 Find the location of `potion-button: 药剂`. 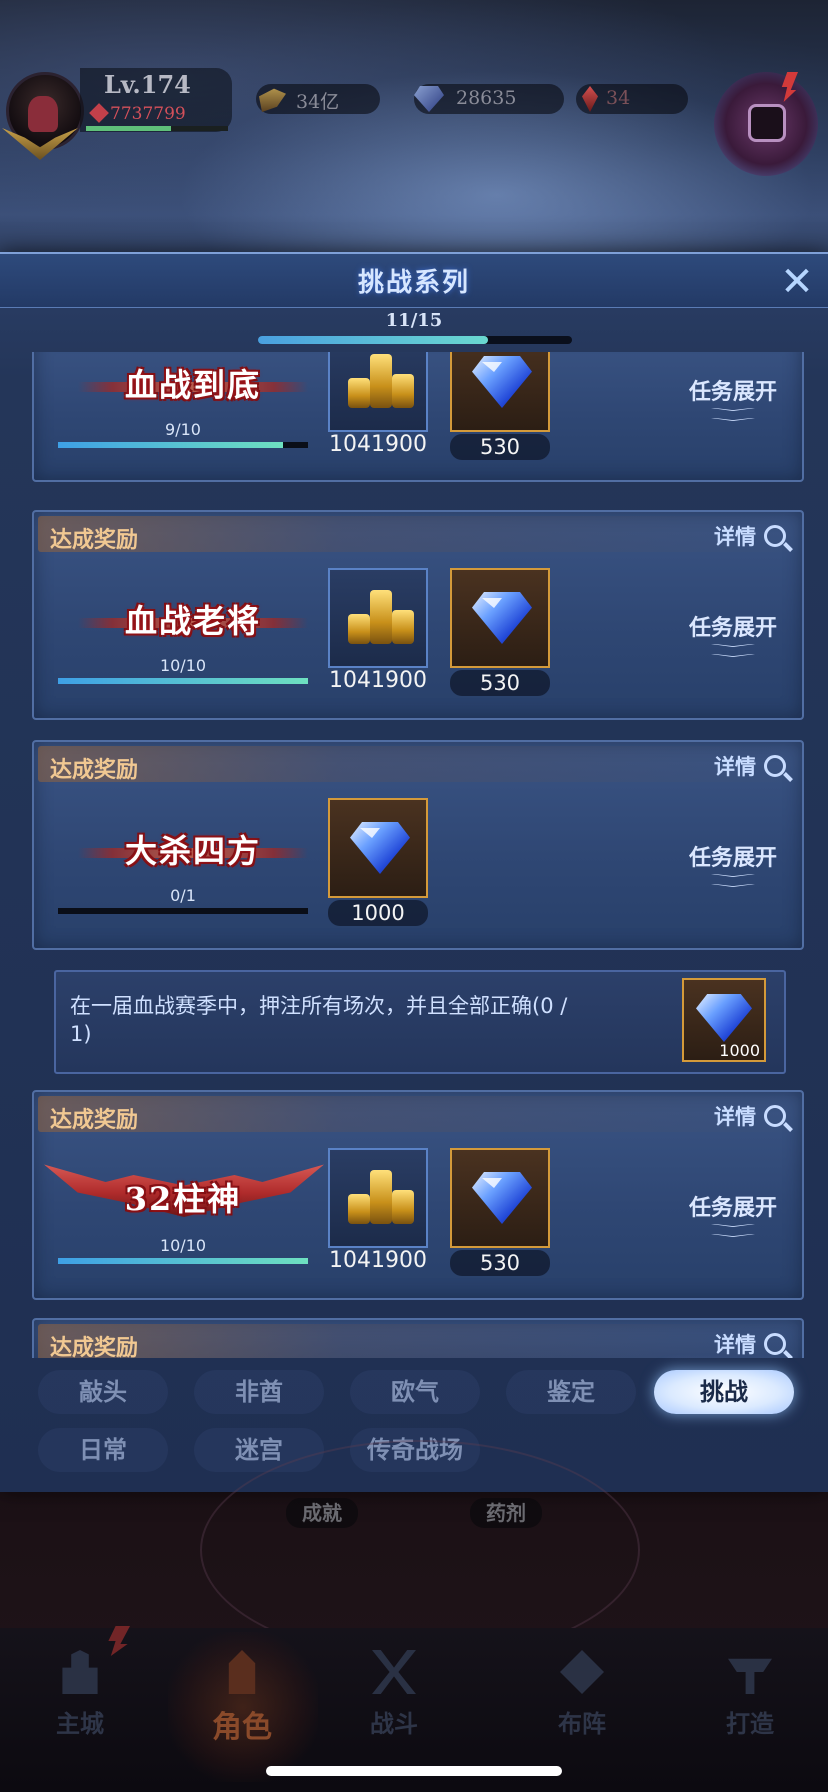

potion-button: 药剂 is located at coordinates (506, 1513).